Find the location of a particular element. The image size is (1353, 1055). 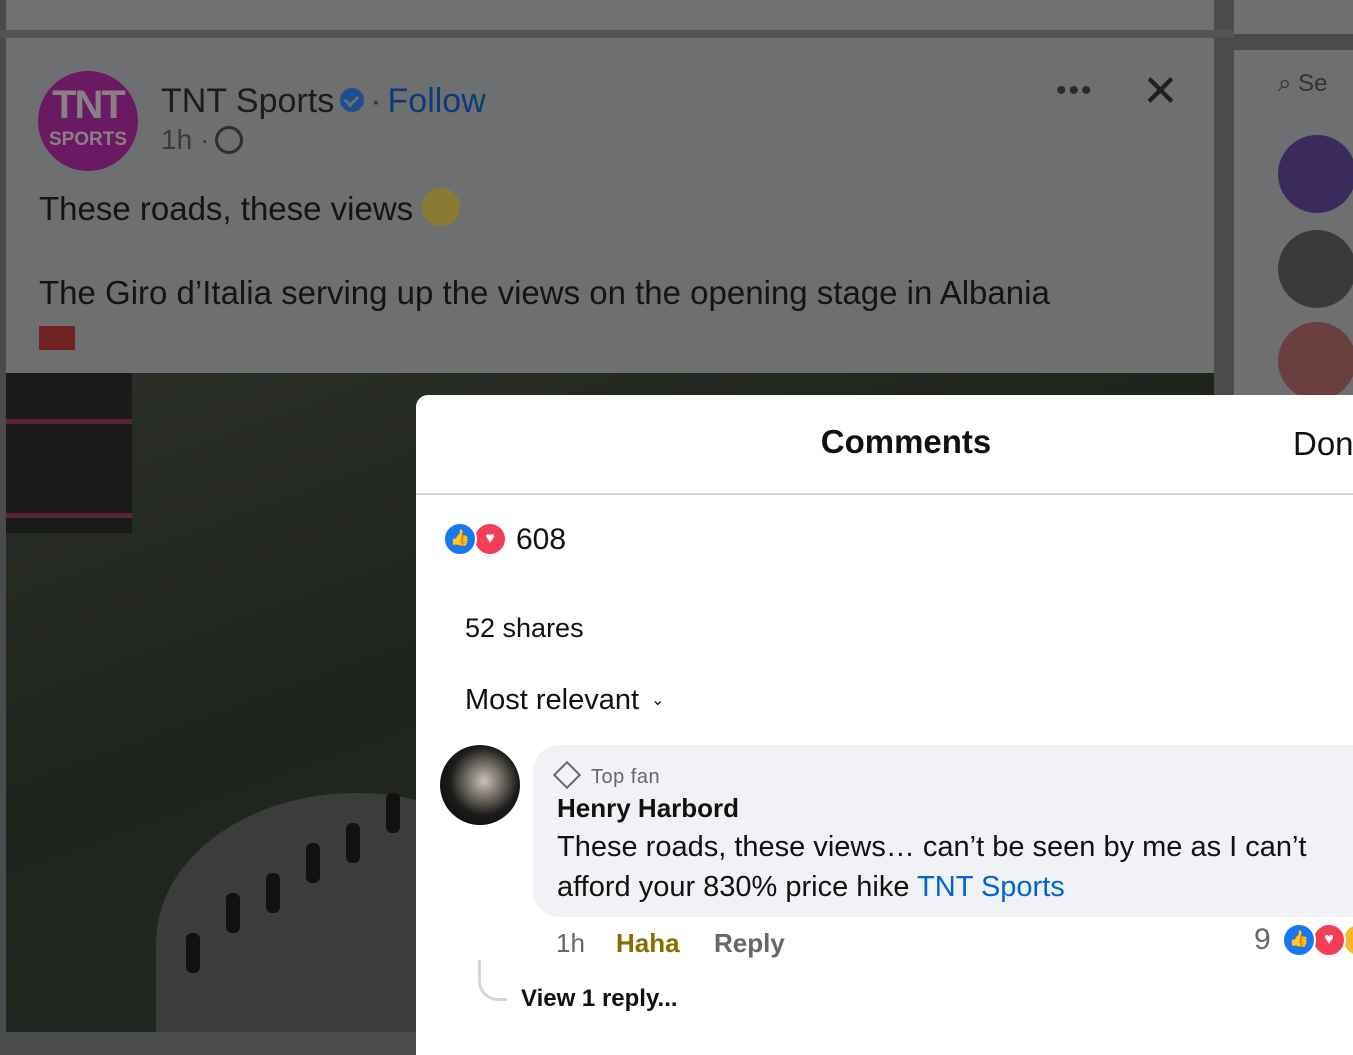

comment-sort-dropdown: Most relevant ⌄ is located at coordinates (564, 700).